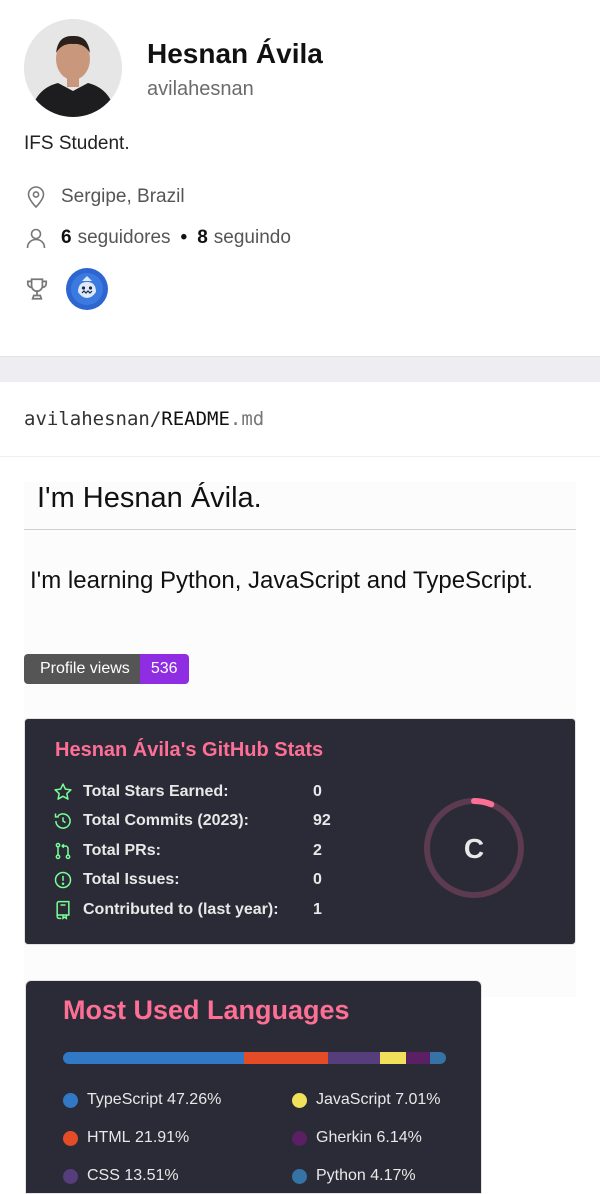 The width and height of the screenshot is (600, 1194). Describe the element at coordinates (77, 143) in the screenshot. I see `profile-bio: IFS Student.` at that location.